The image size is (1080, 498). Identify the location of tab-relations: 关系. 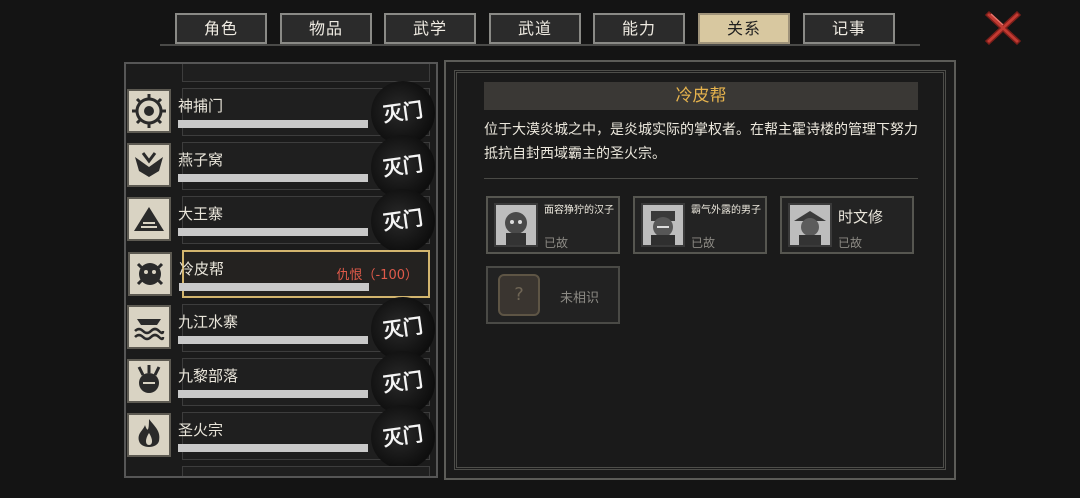
(744, 28).